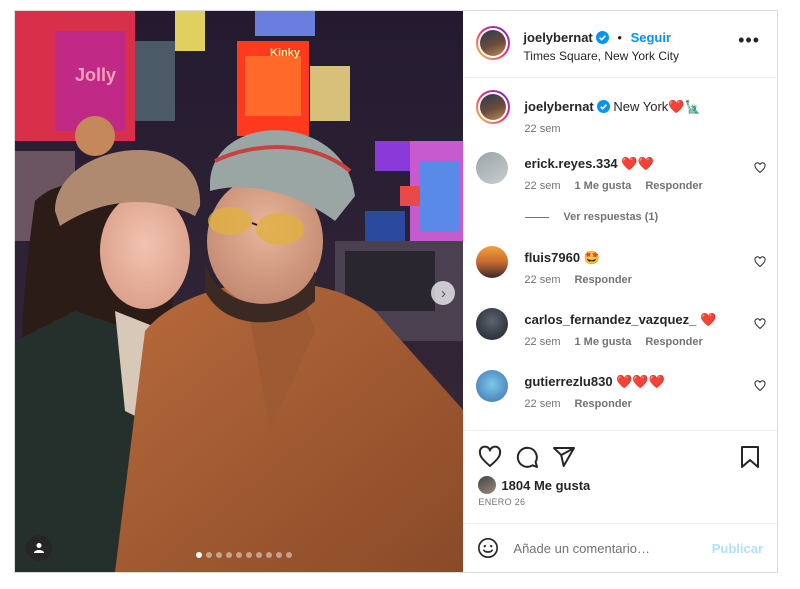  I want to click on view-replies-button: Ver respuestas (1), so click(591, 217).